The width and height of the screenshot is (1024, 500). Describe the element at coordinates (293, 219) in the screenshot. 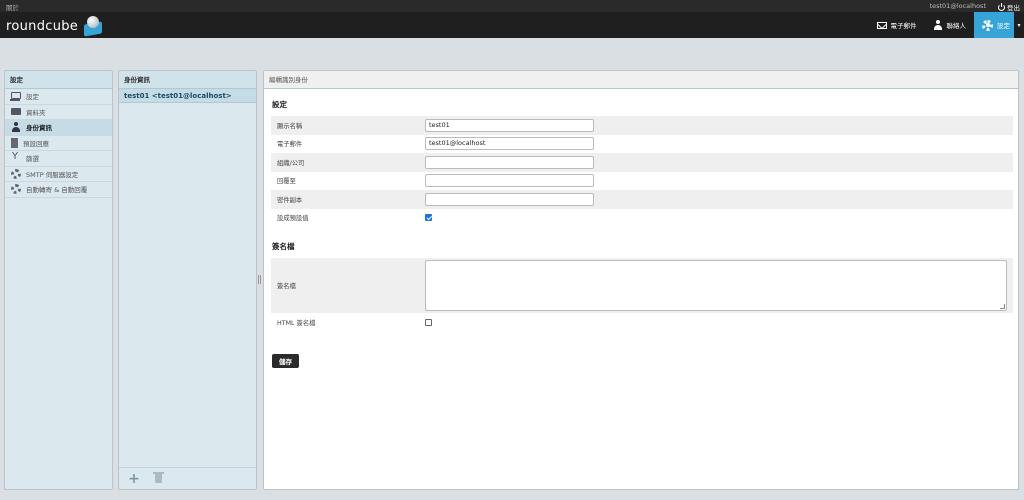

I see `set-default-label: 設成預設值` at that location.